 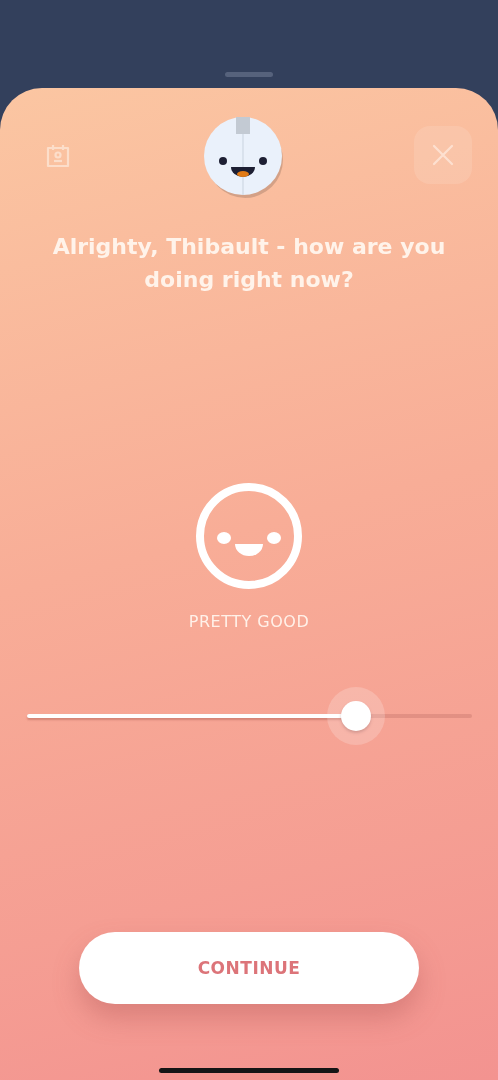 What do you see at coordinates (249, 968) in the screenshot?
I see `continue-button: CONTINUE` at bounding box center [249, 968].